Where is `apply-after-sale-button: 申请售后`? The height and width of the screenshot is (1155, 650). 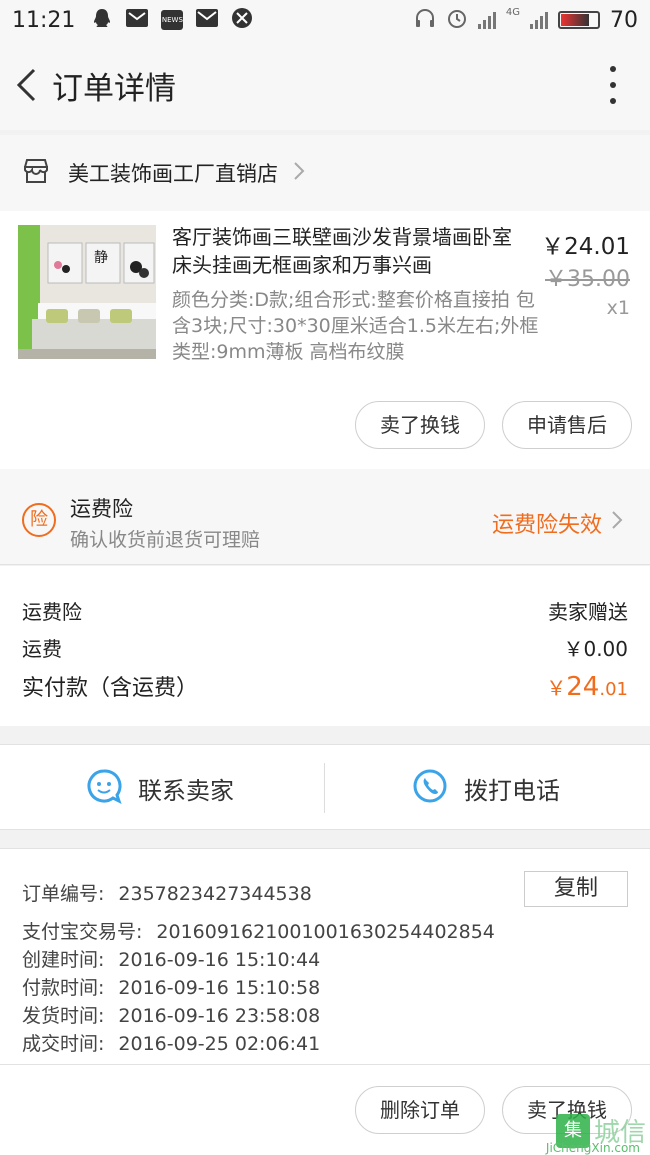
apply-after-sale-button: 申请售后 is located at coordinates (567, 425).